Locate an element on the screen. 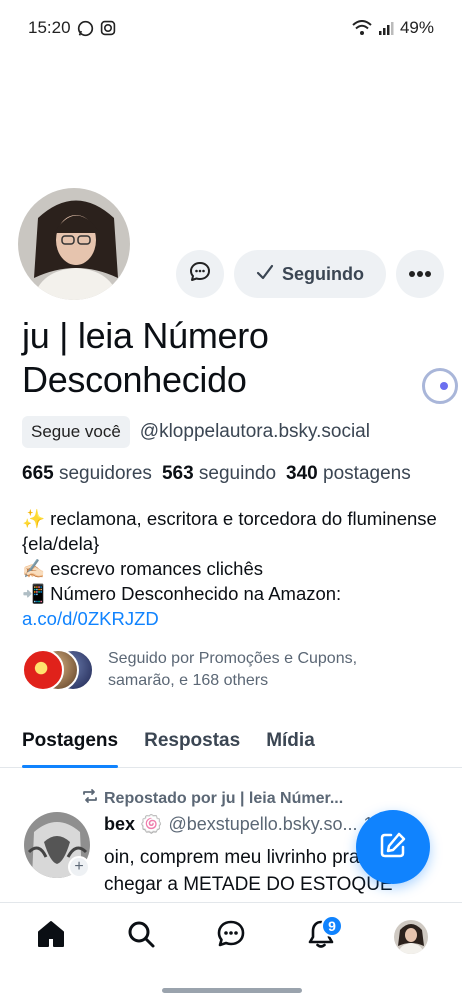 The width and height of the screenshot is (462, 1000). more-options-button is located at coordinates (420, 274).